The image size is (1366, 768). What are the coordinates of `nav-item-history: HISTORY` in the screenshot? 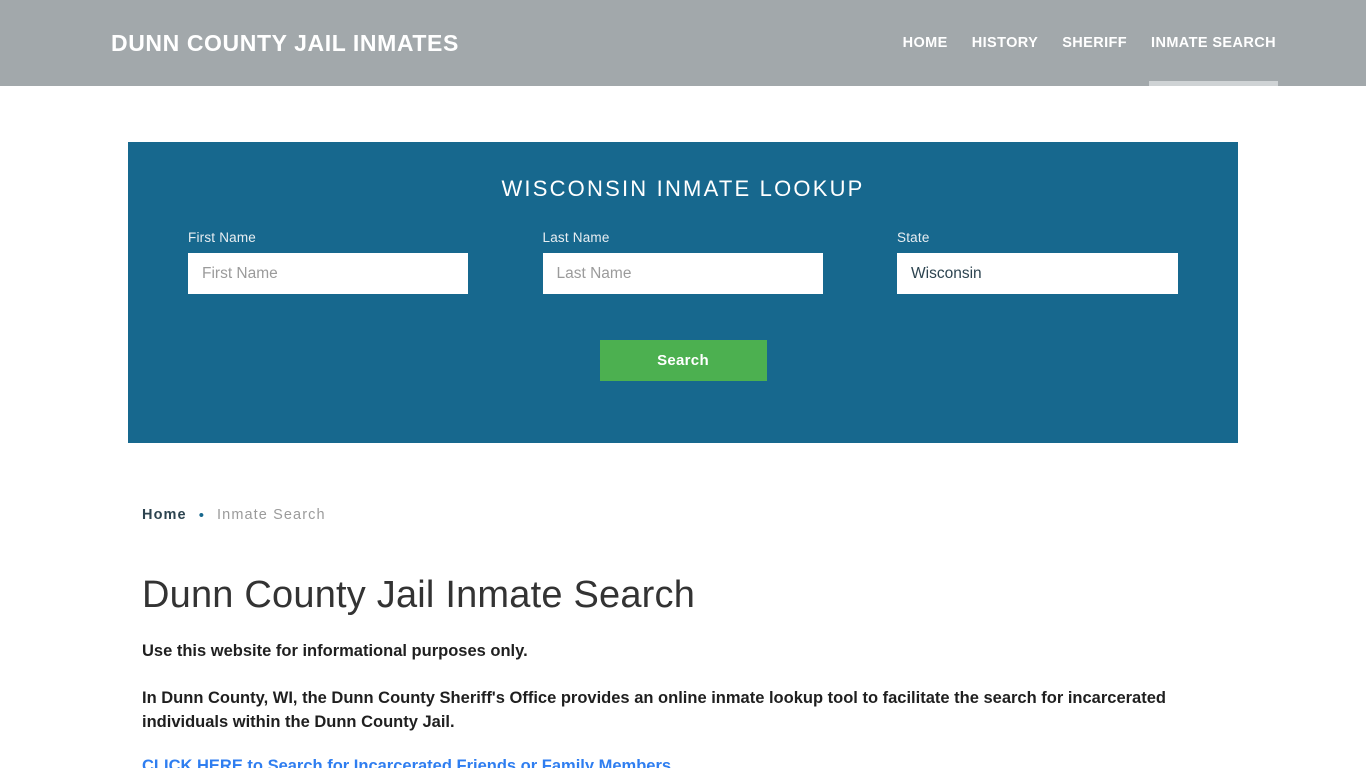 It's located at (1005, 43).